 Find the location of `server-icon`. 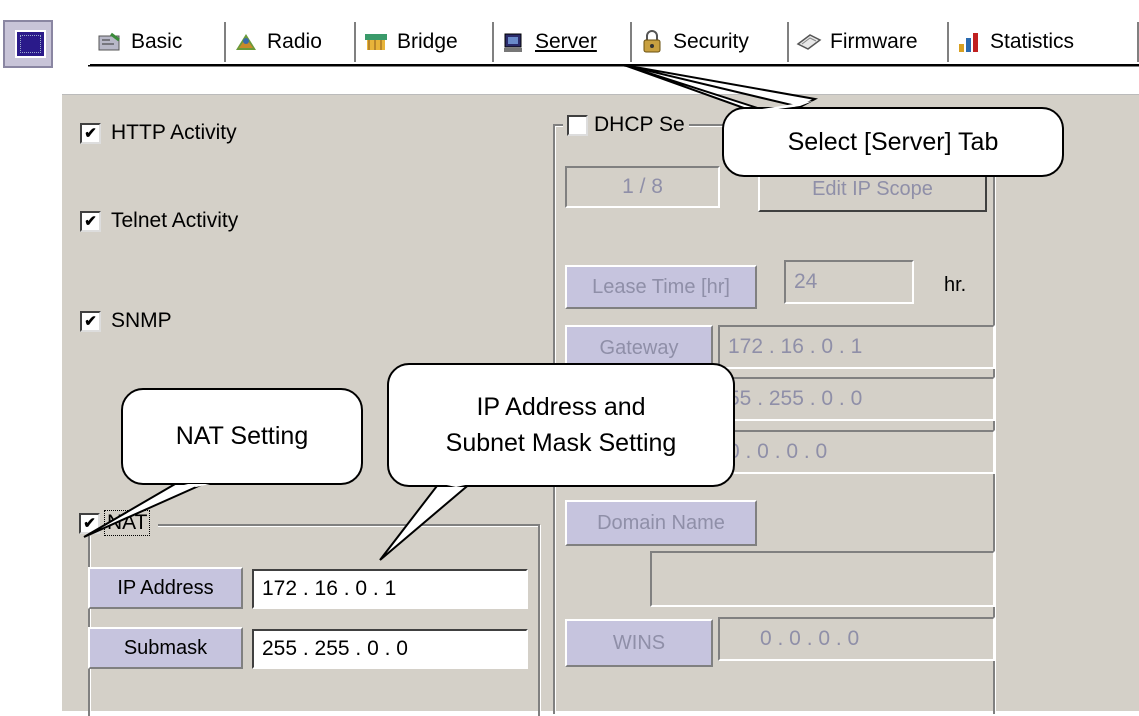

server-icon is located at coordinates (514, 42).